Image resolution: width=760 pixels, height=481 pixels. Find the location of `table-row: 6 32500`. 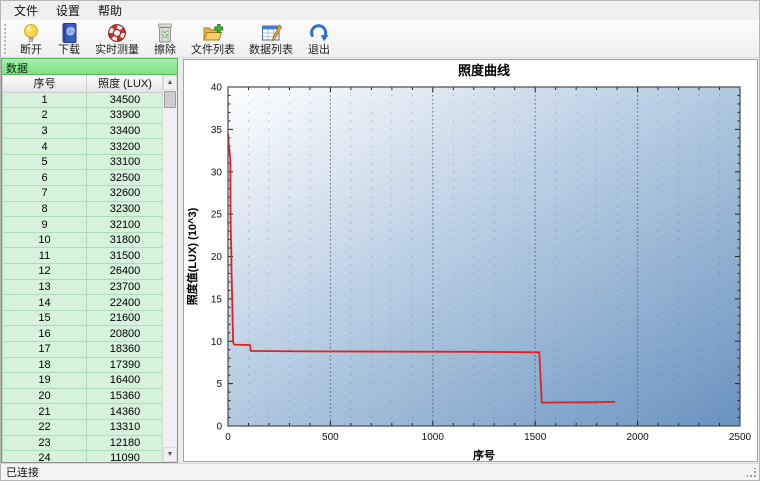

table-row: 6 32500 is located at coordinates (83, 178).